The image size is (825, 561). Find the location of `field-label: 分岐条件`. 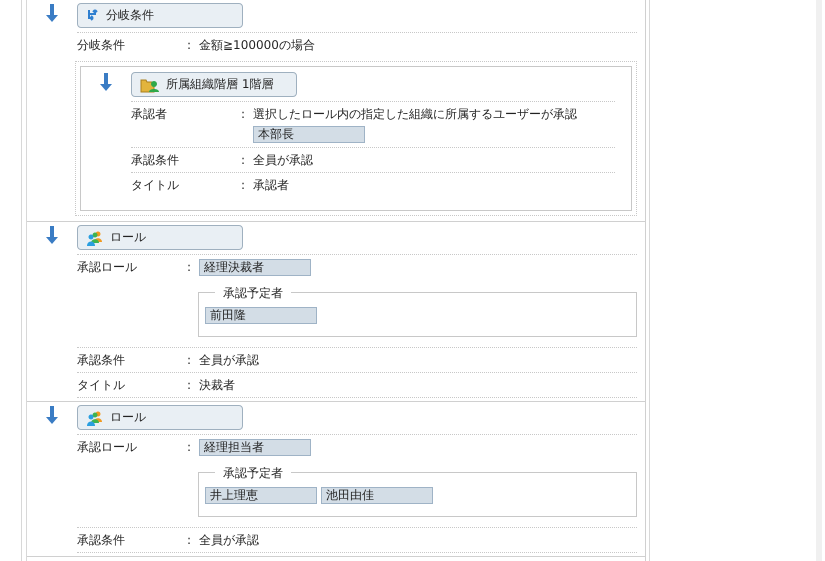

field-label: 分岐条件 is located at coordinates (101, 45).